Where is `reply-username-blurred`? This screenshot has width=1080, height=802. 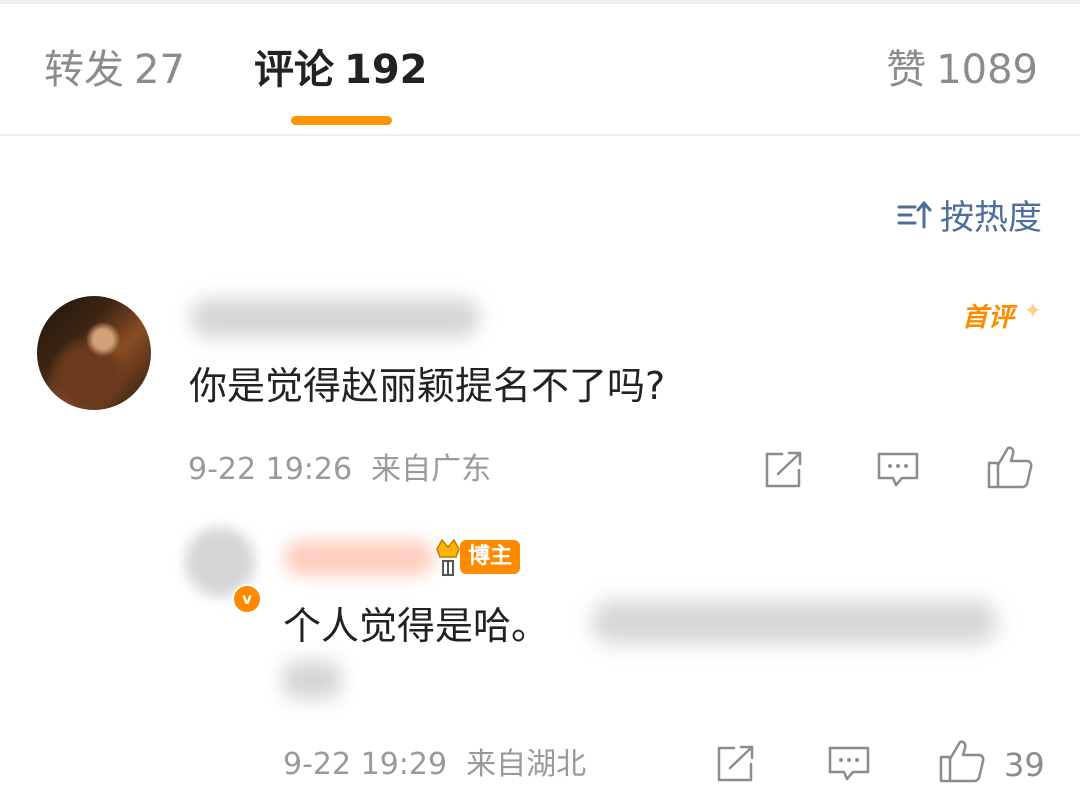
reply-username-blurred is located at coordinates (359, 558).